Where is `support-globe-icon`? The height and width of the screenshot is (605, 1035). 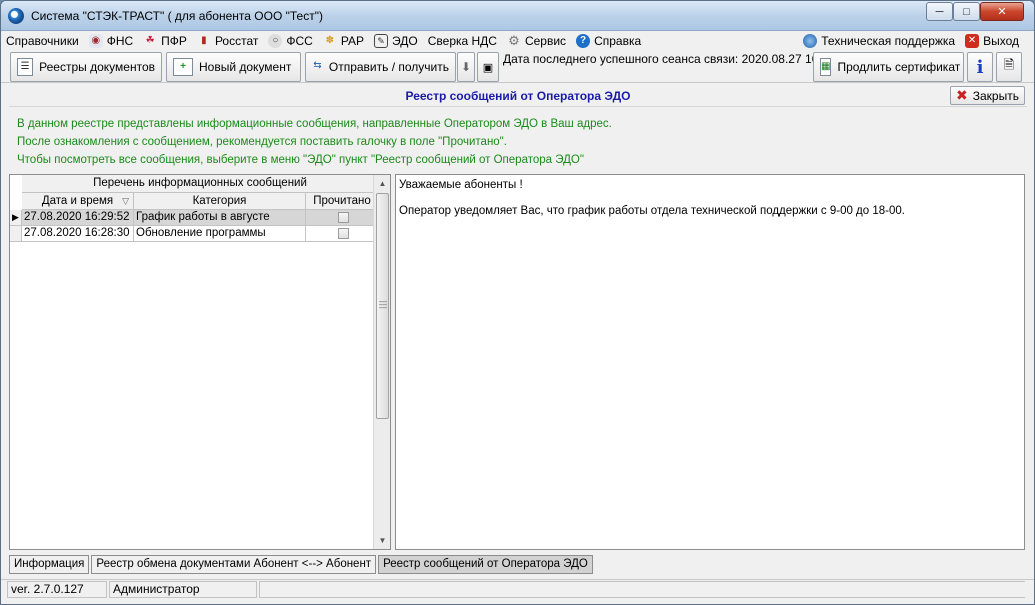
support-globe-icon is located at coordinates (810, 41).